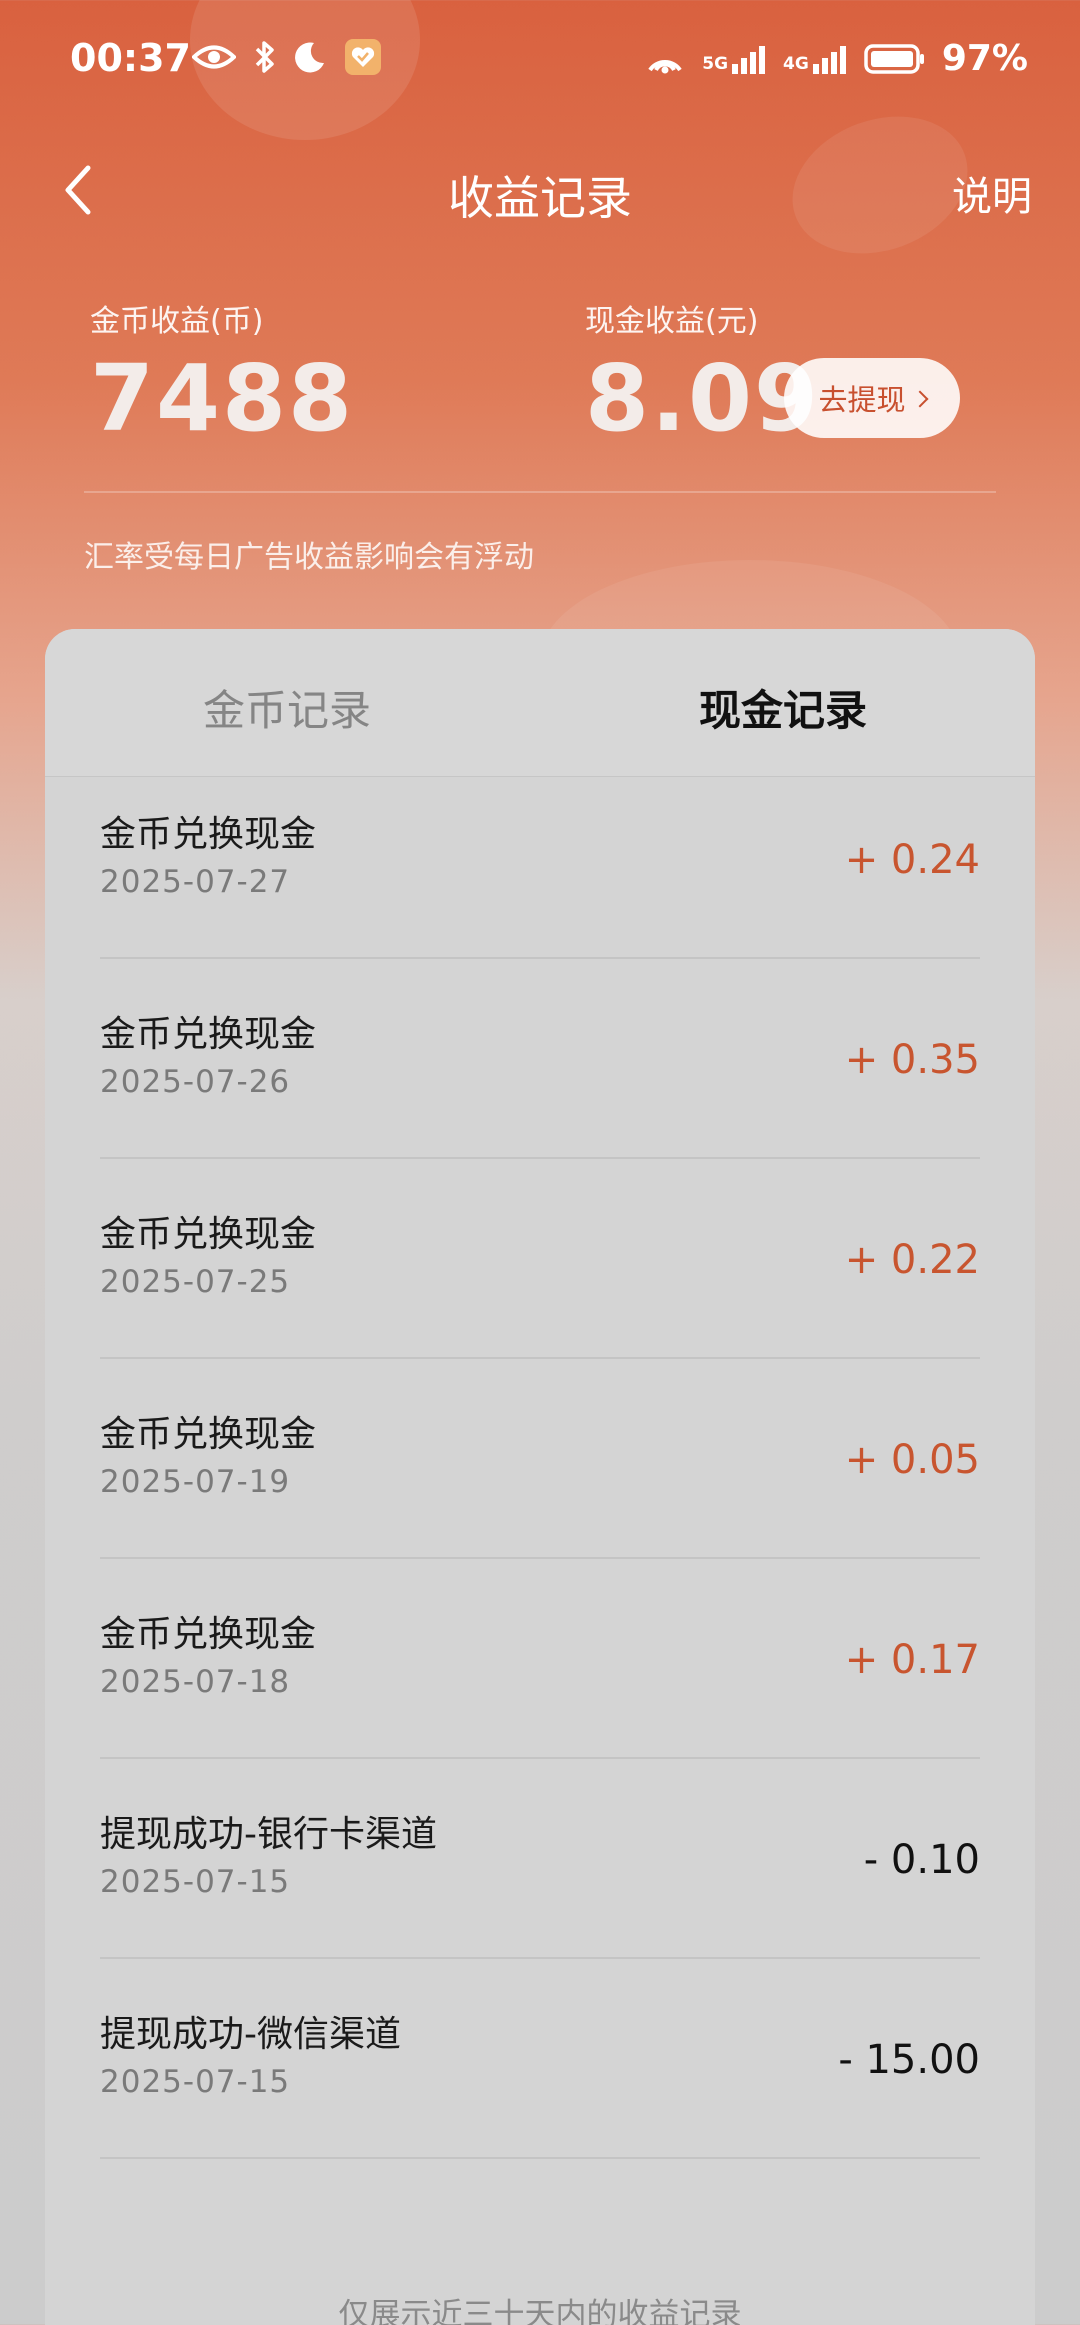 The height and width of the screenshot is (2325, 1080). What do you see at coordinates (909, 2060) in the screenshot?
I see `record-amount: - 15.00` at bounding box center [909, 2060].